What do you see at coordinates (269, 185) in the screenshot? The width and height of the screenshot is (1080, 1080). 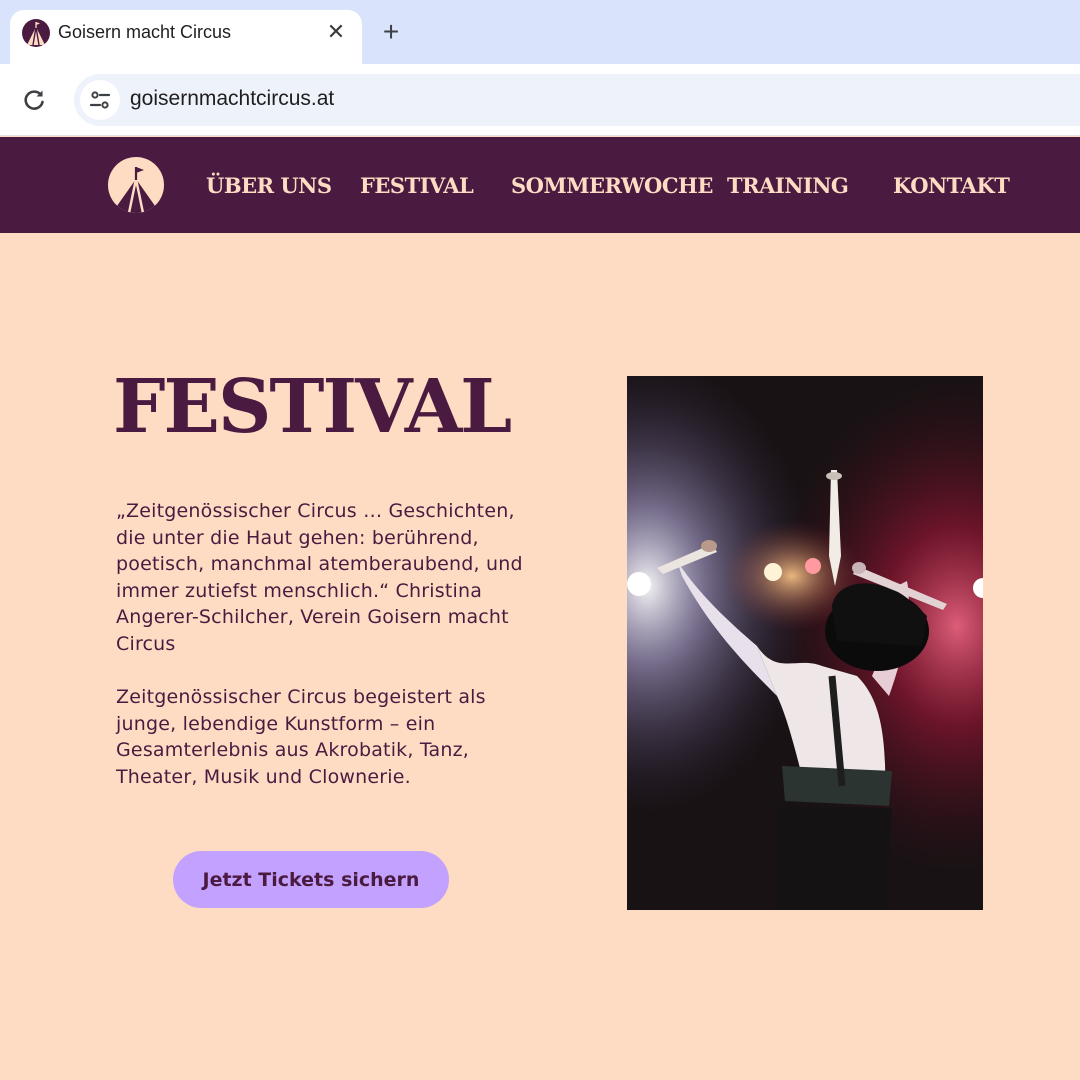 I see `nav-item-ueber-uns: ÜBER UNS` at bounding box center [269, 185].